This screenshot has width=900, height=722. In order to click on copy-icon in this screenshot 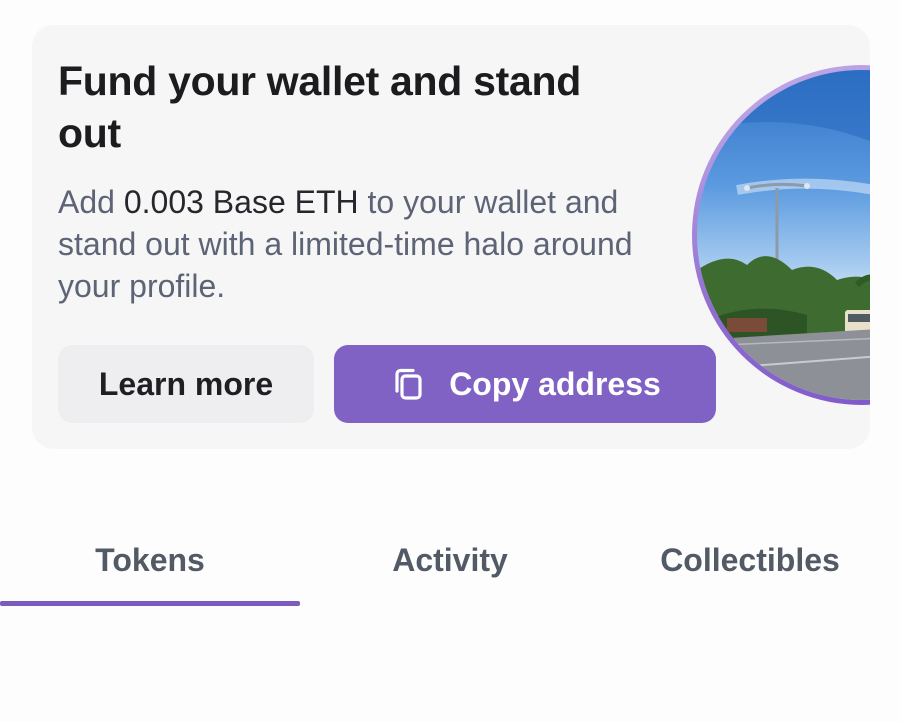, I will do `click(408, 384)`.